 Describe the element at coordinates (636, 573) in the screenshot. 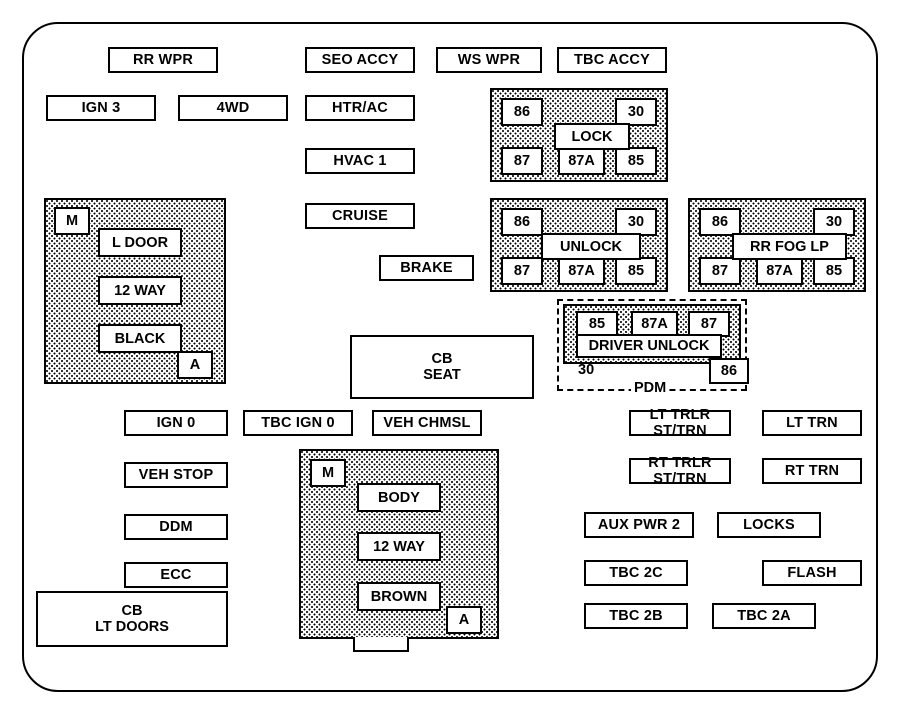

I see `fuse-tbc-2c: TBC 2C` at that location.